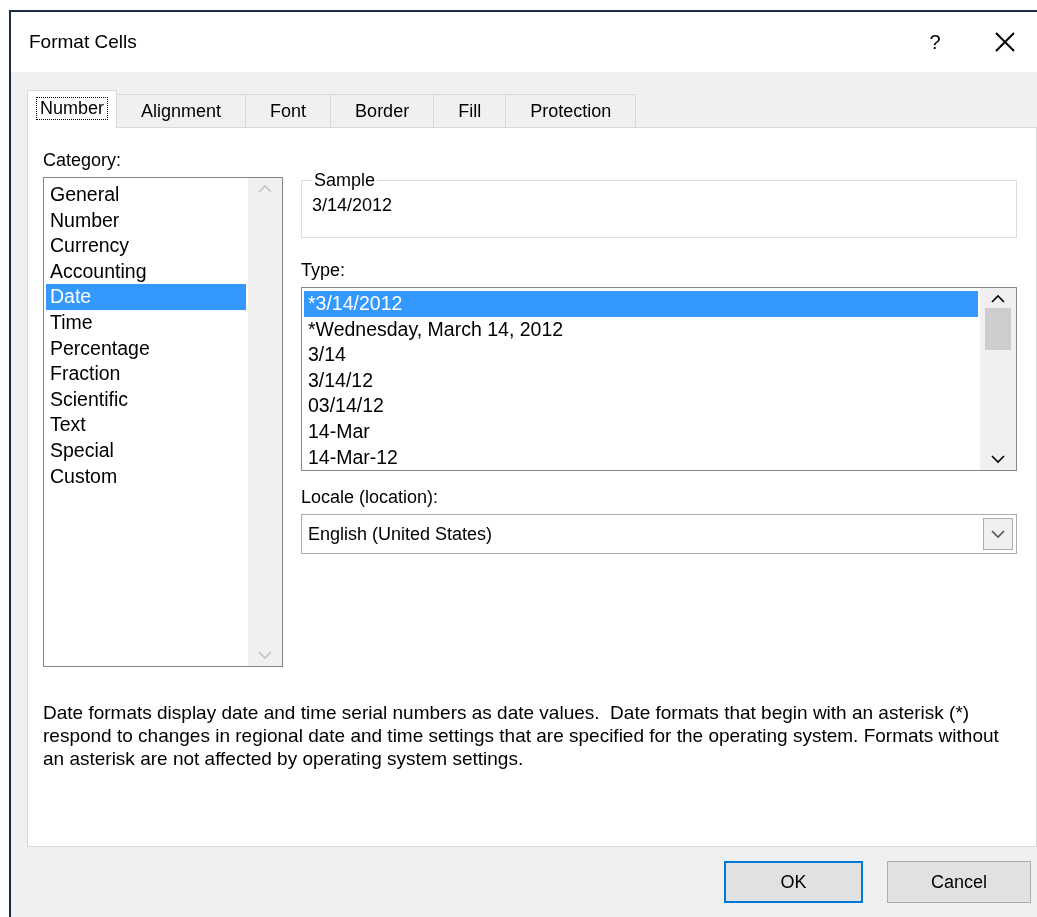  What do you see at coordinates (146, 322) in the screenshot?
I see `list-item: Time` at bounding box center [146, 322].